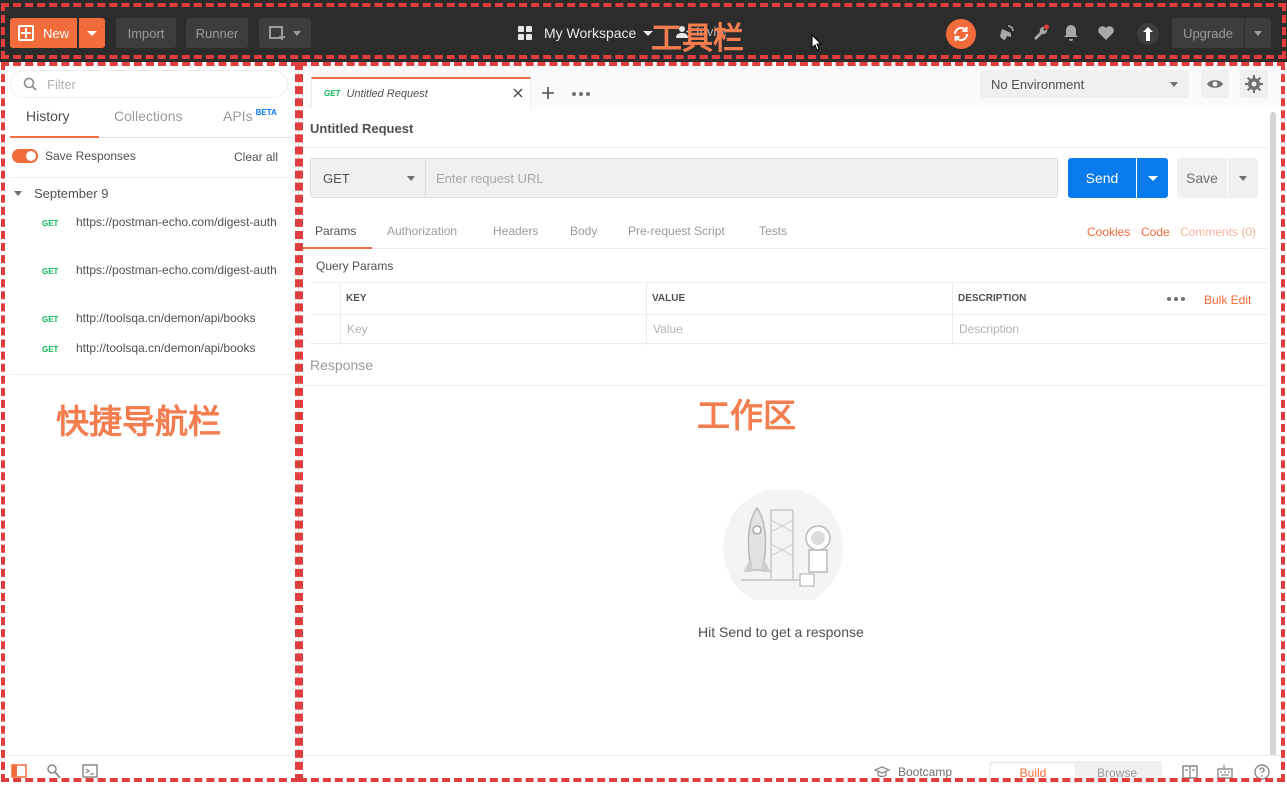 Image resolution: width=1287 pixels, height=785 pixels. I want to click on sidebar-tabs: History Collections APIs BETA, so click(153, 123).